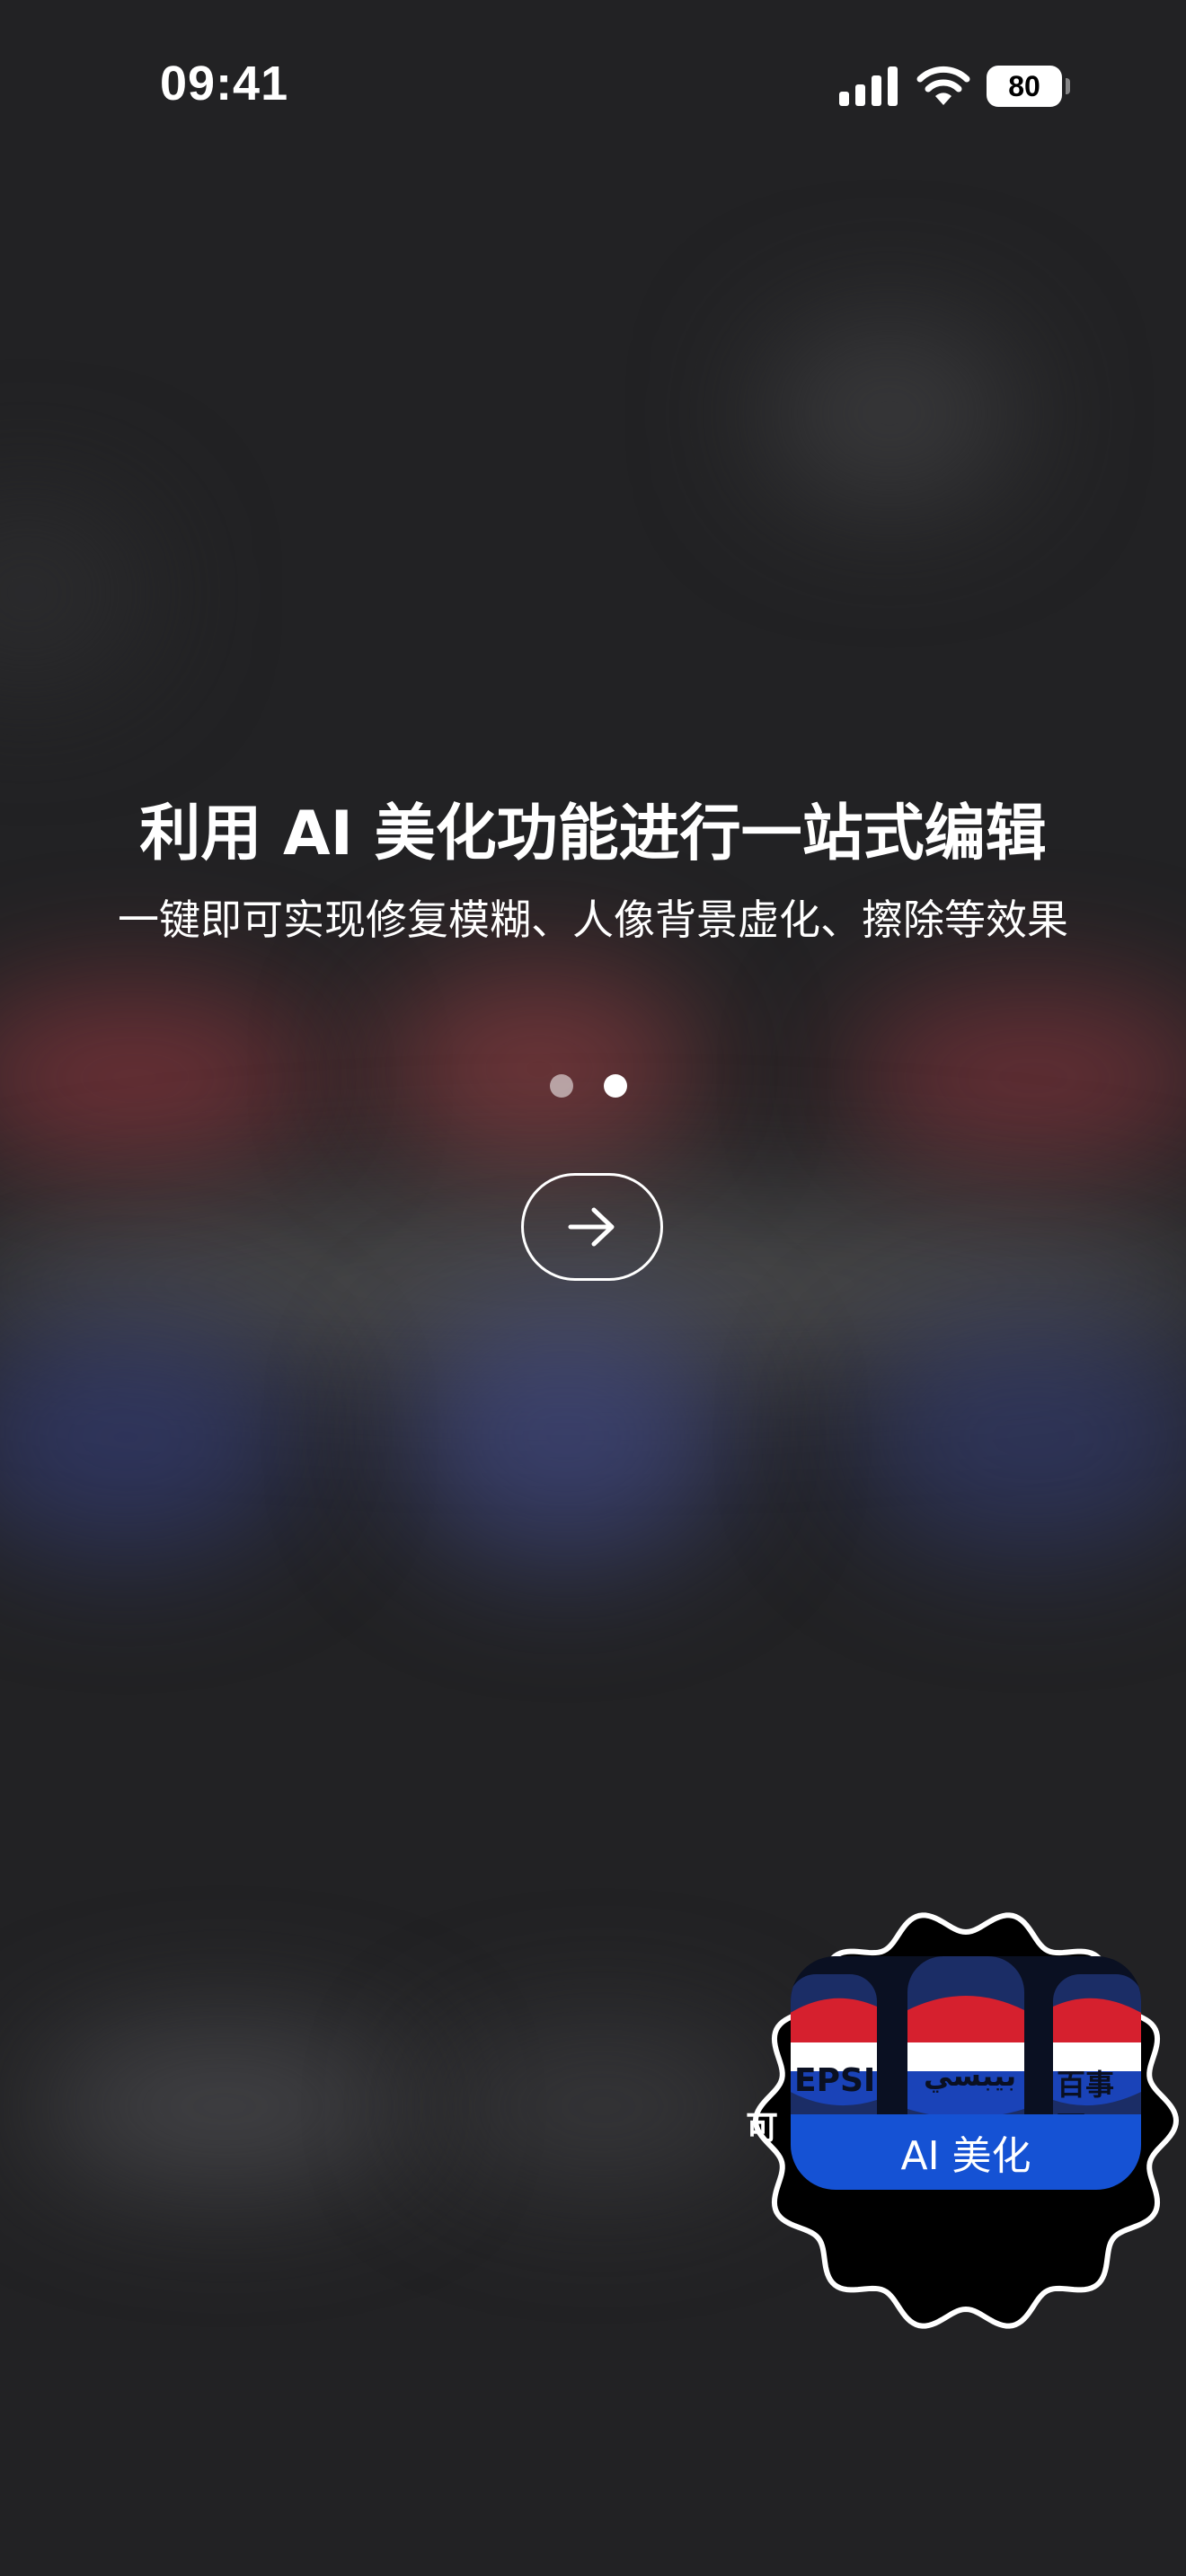  Describe the element at coordinates (868, 86) in the screenshot. I see `cellular-signal-icon` at that location.